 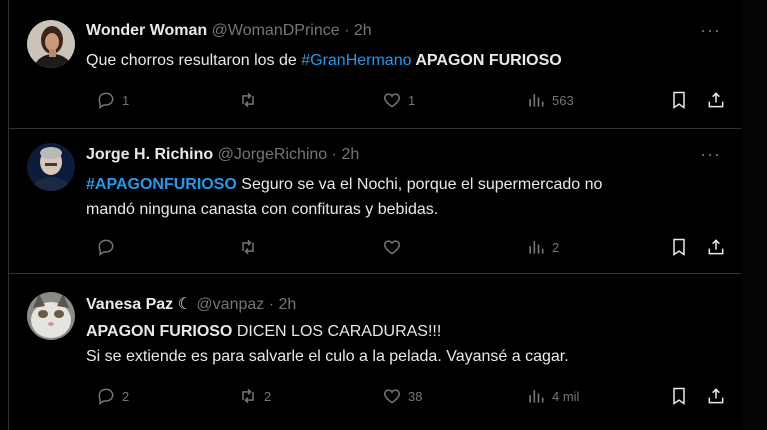 I want to click on author-handle: @WomanDPrince, so click(x=276, y=30).